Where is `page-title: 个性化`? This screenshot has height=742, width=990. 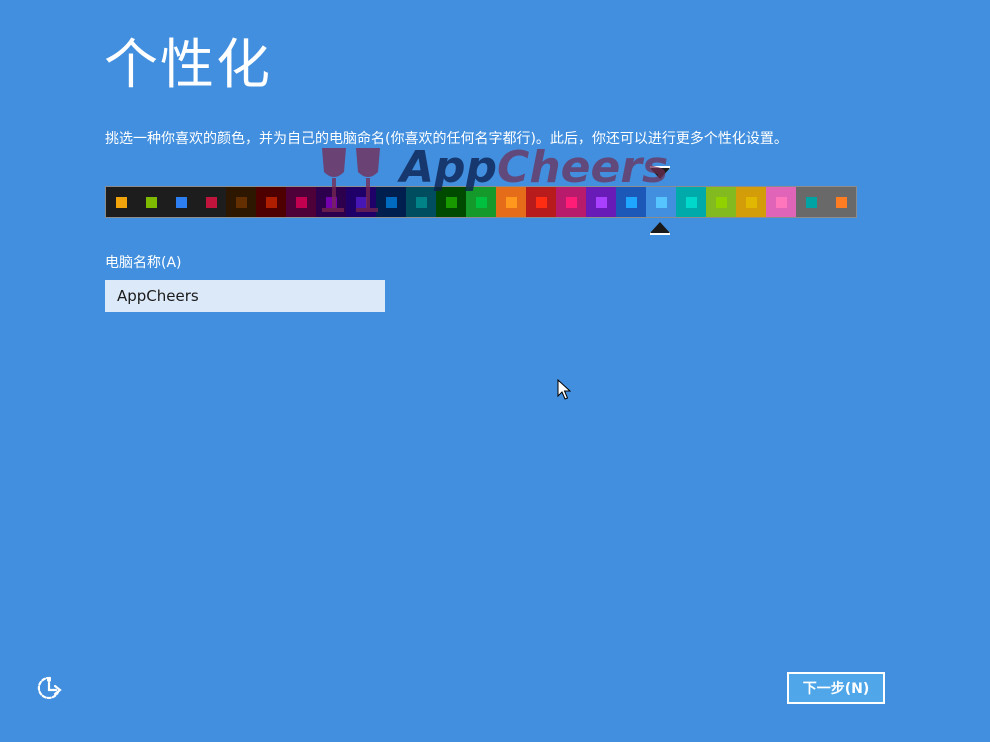
page-title: 个性化 is located at coordinates (188, 64).